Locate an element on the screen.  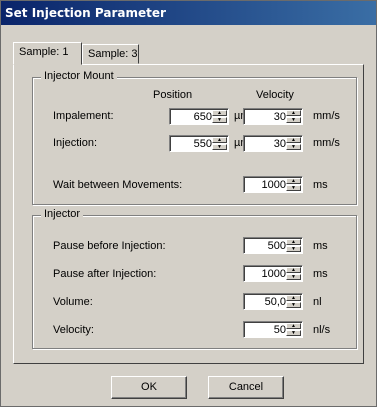
velocity-input is located at coordinates (266, 329).